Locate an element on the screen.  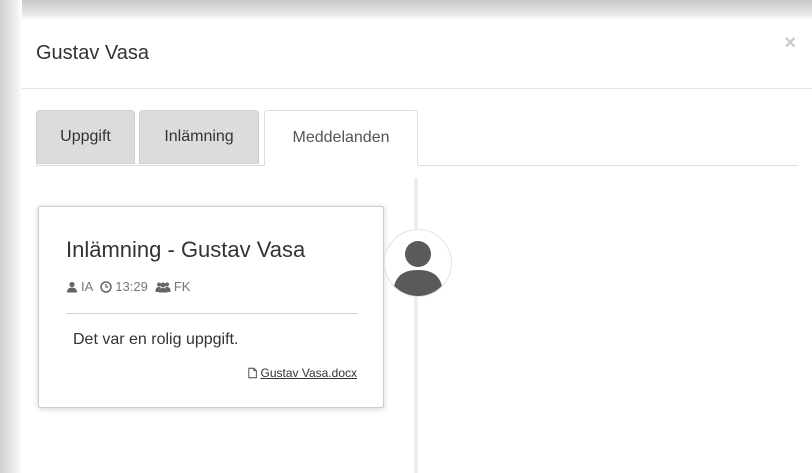
card-divider is located at coordinates (212, 313).